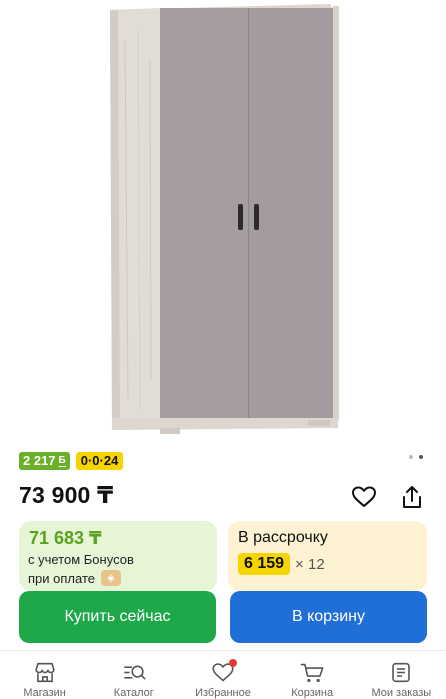 Image resolution: width=446 pixels, height=699 pixels. What do you see at coordinates (44, 672) in the screenshot?
I see `store-icon` at bounding box center [44, 672].